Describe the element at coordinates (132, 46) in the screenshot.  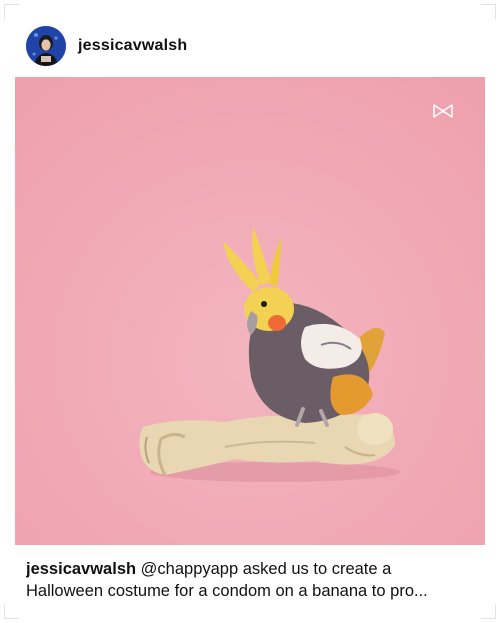
I see `username-link: jessicavwalsh` at that location.